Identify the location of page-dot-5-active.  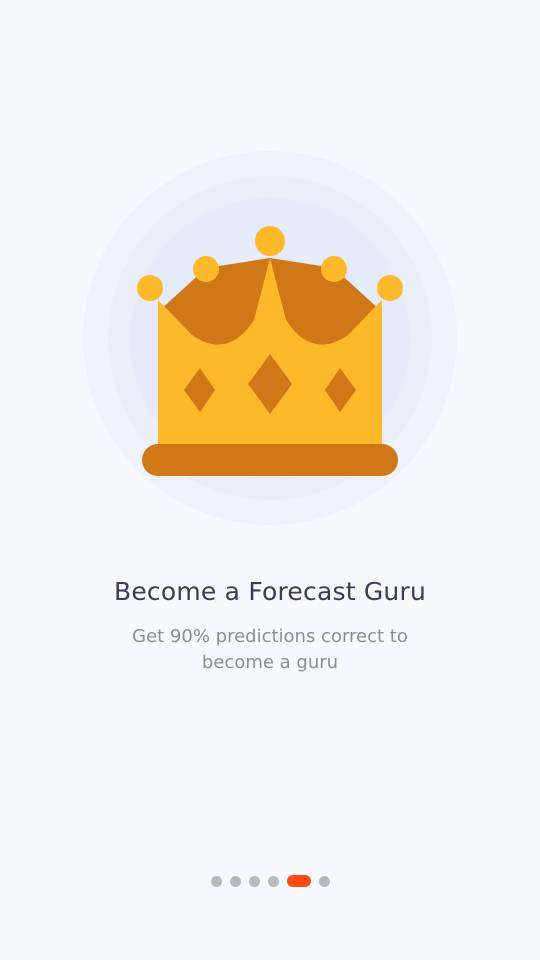
(298, 881).